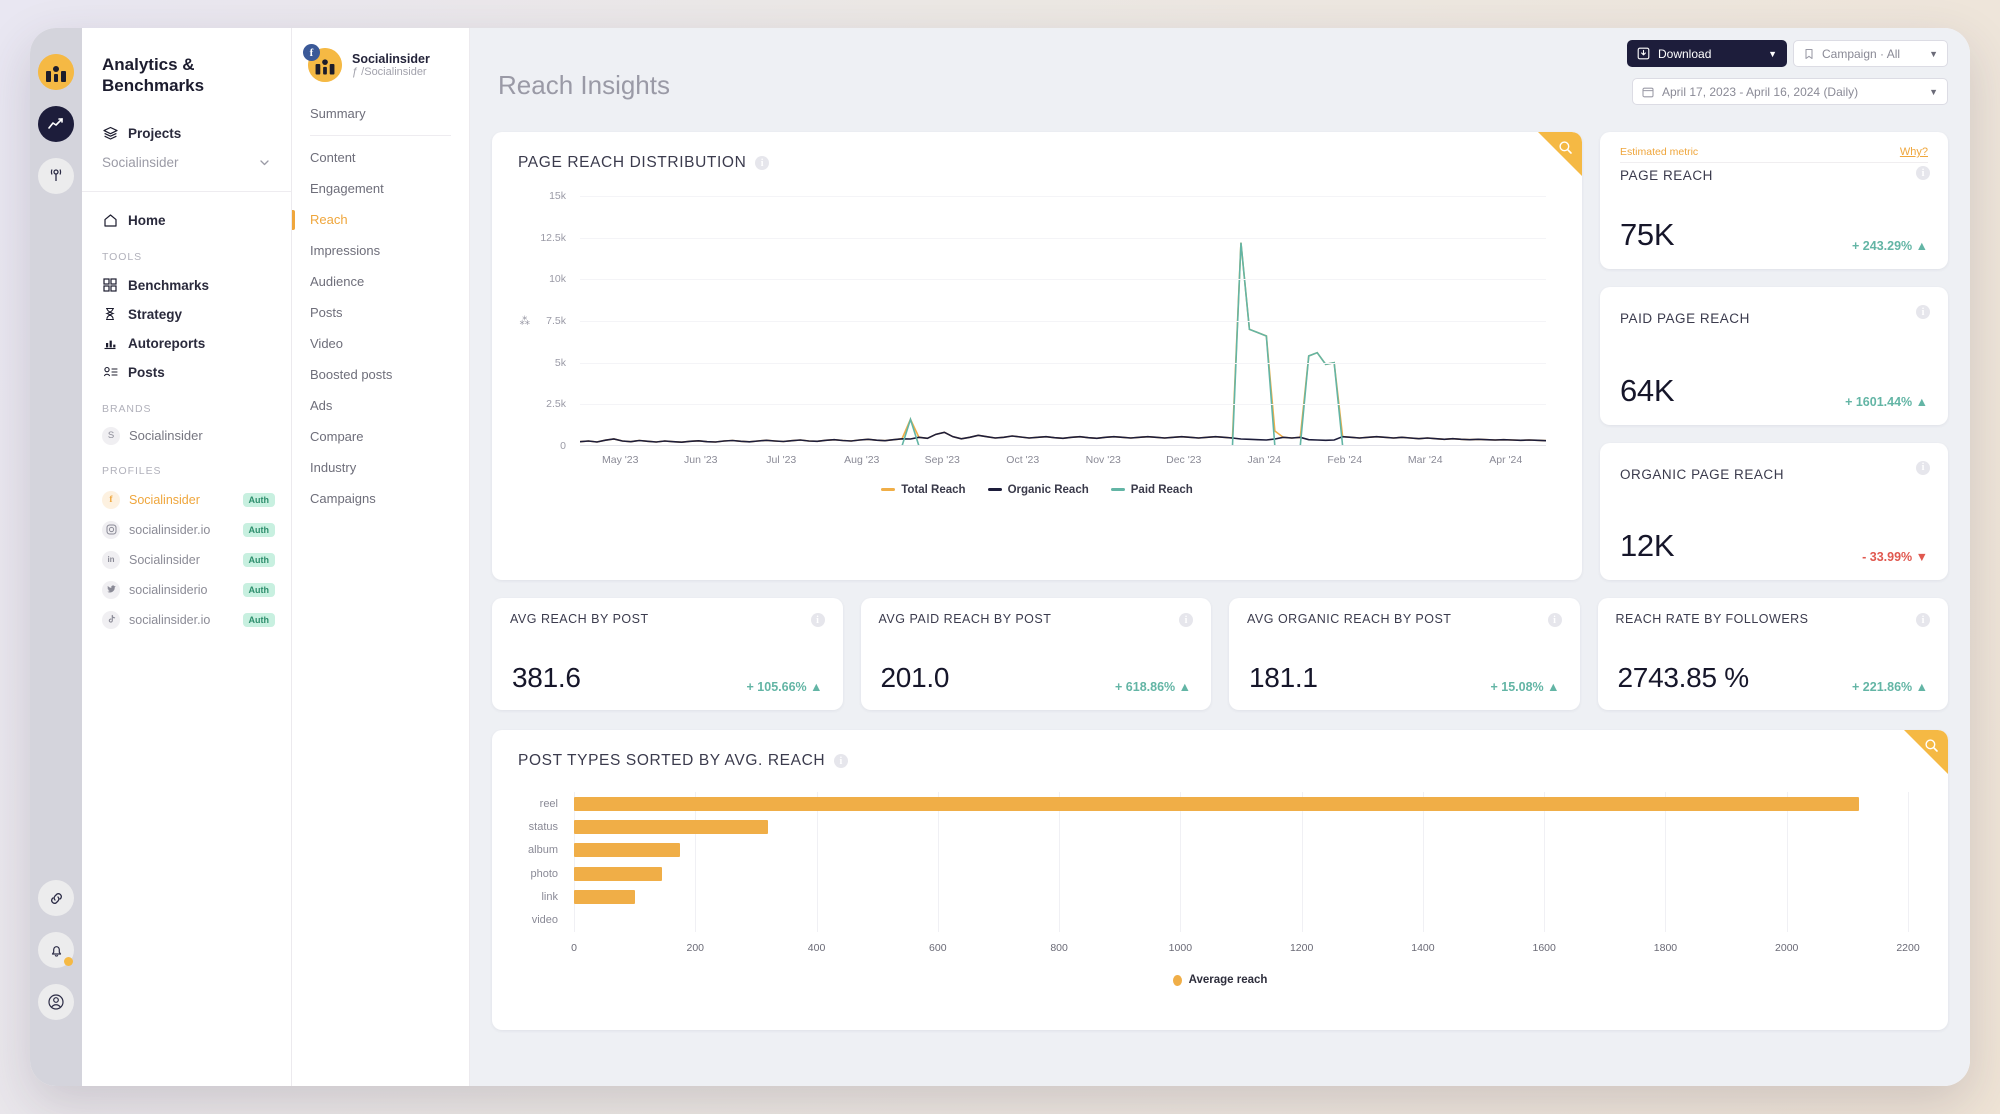 This screenshot has height=1114, width=2000. I want to click on campaign-select: Campaign · All ▼, so click(1870, 53).